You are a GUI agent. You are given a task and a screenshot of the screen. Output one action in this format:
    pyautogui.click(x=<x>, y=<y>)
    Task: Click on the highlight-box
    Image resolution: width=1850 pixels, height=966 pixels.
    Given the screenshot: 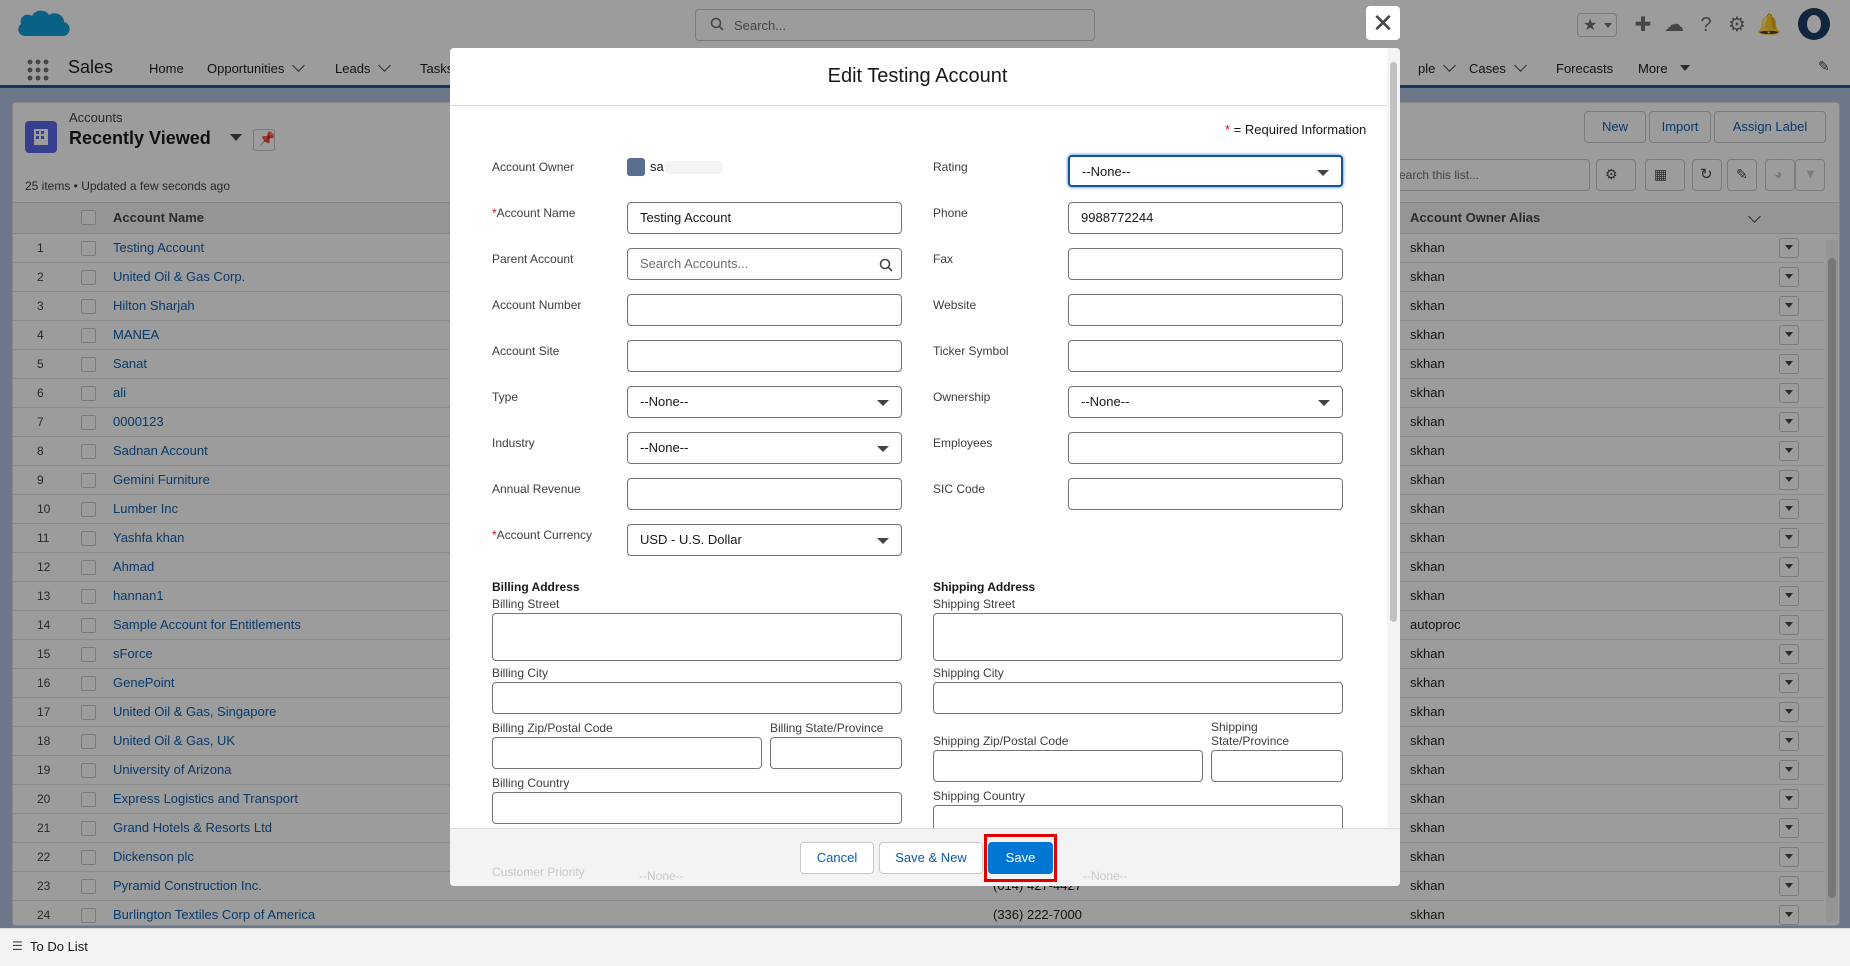 What is the action you would take?
    pyautogui.click(x=1020, y=858)
    